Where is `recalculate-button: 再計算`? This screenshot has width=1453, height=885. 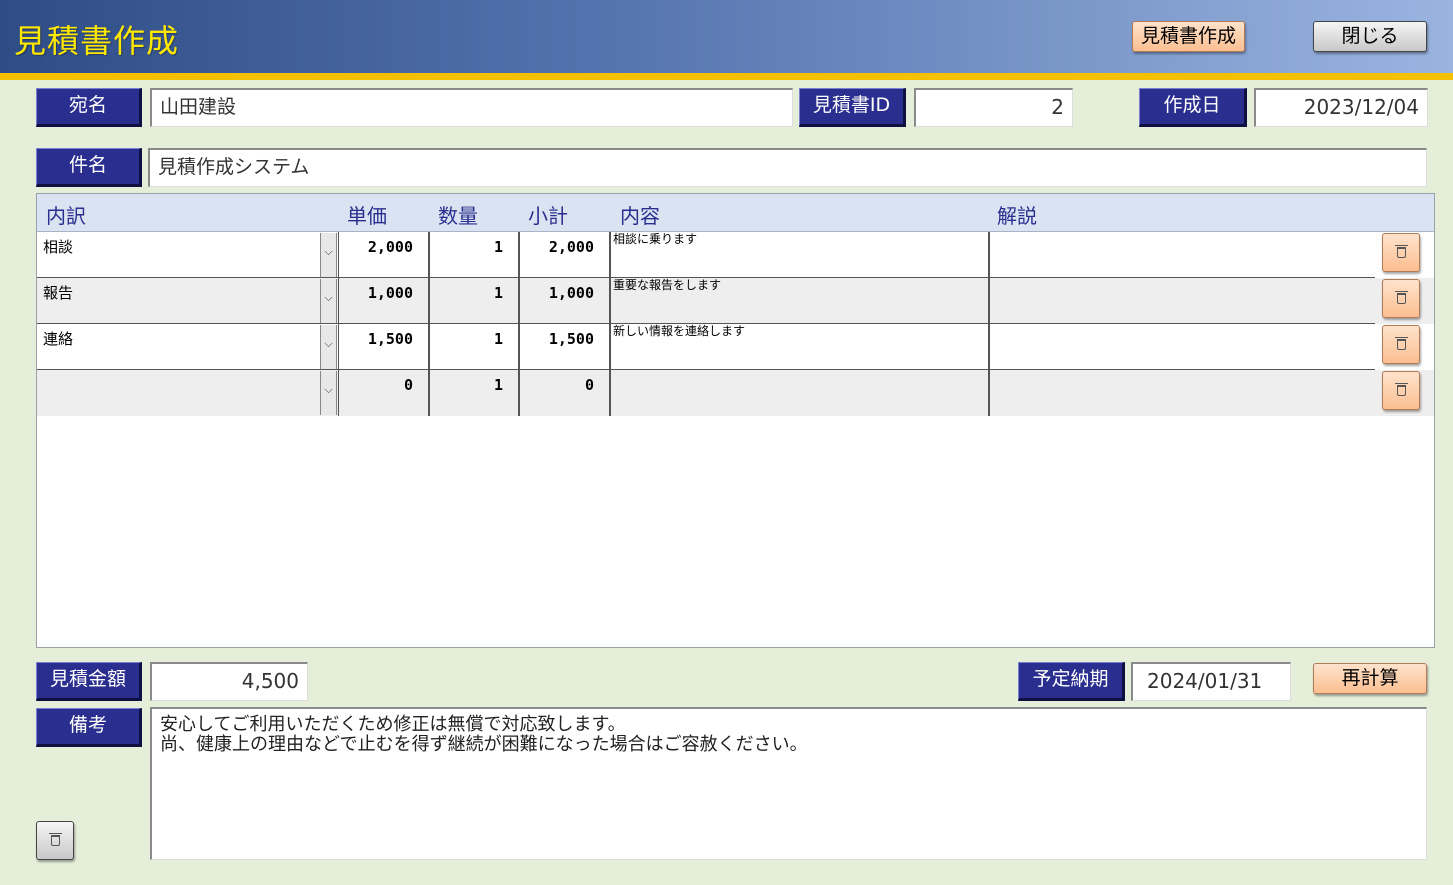
recalculate-button: 再計算 is located at coordinates (1370, 678).